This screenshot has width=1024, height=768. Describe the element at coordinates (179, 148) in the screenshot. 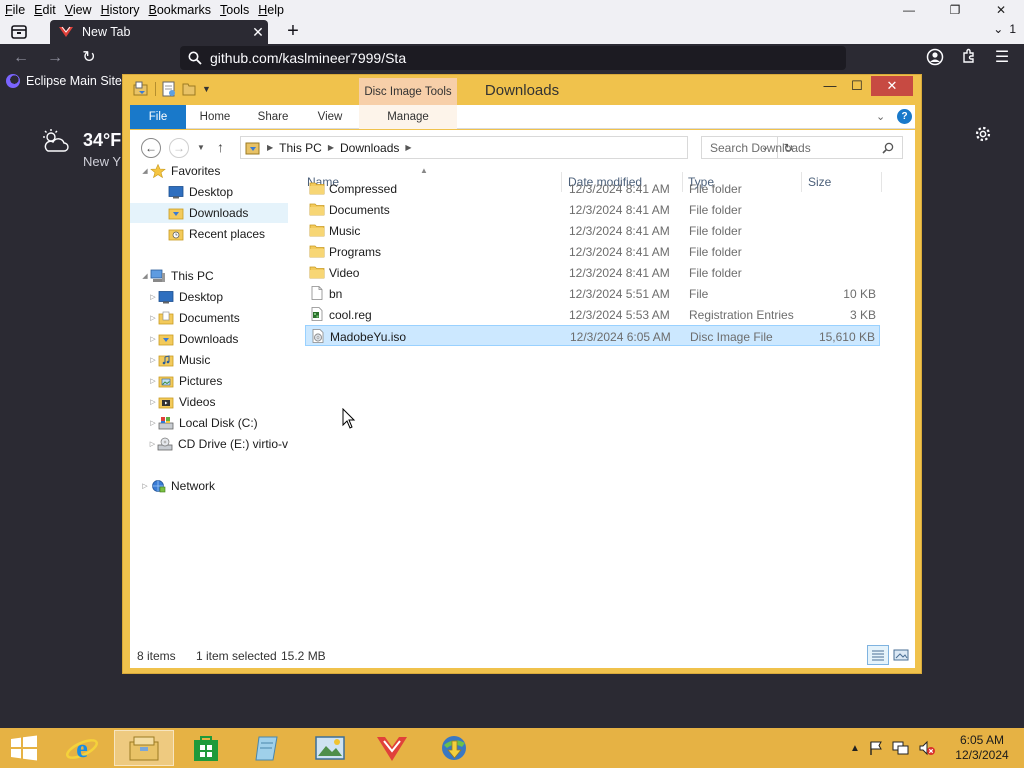

I see `forward-arrow-button: →` at that location.